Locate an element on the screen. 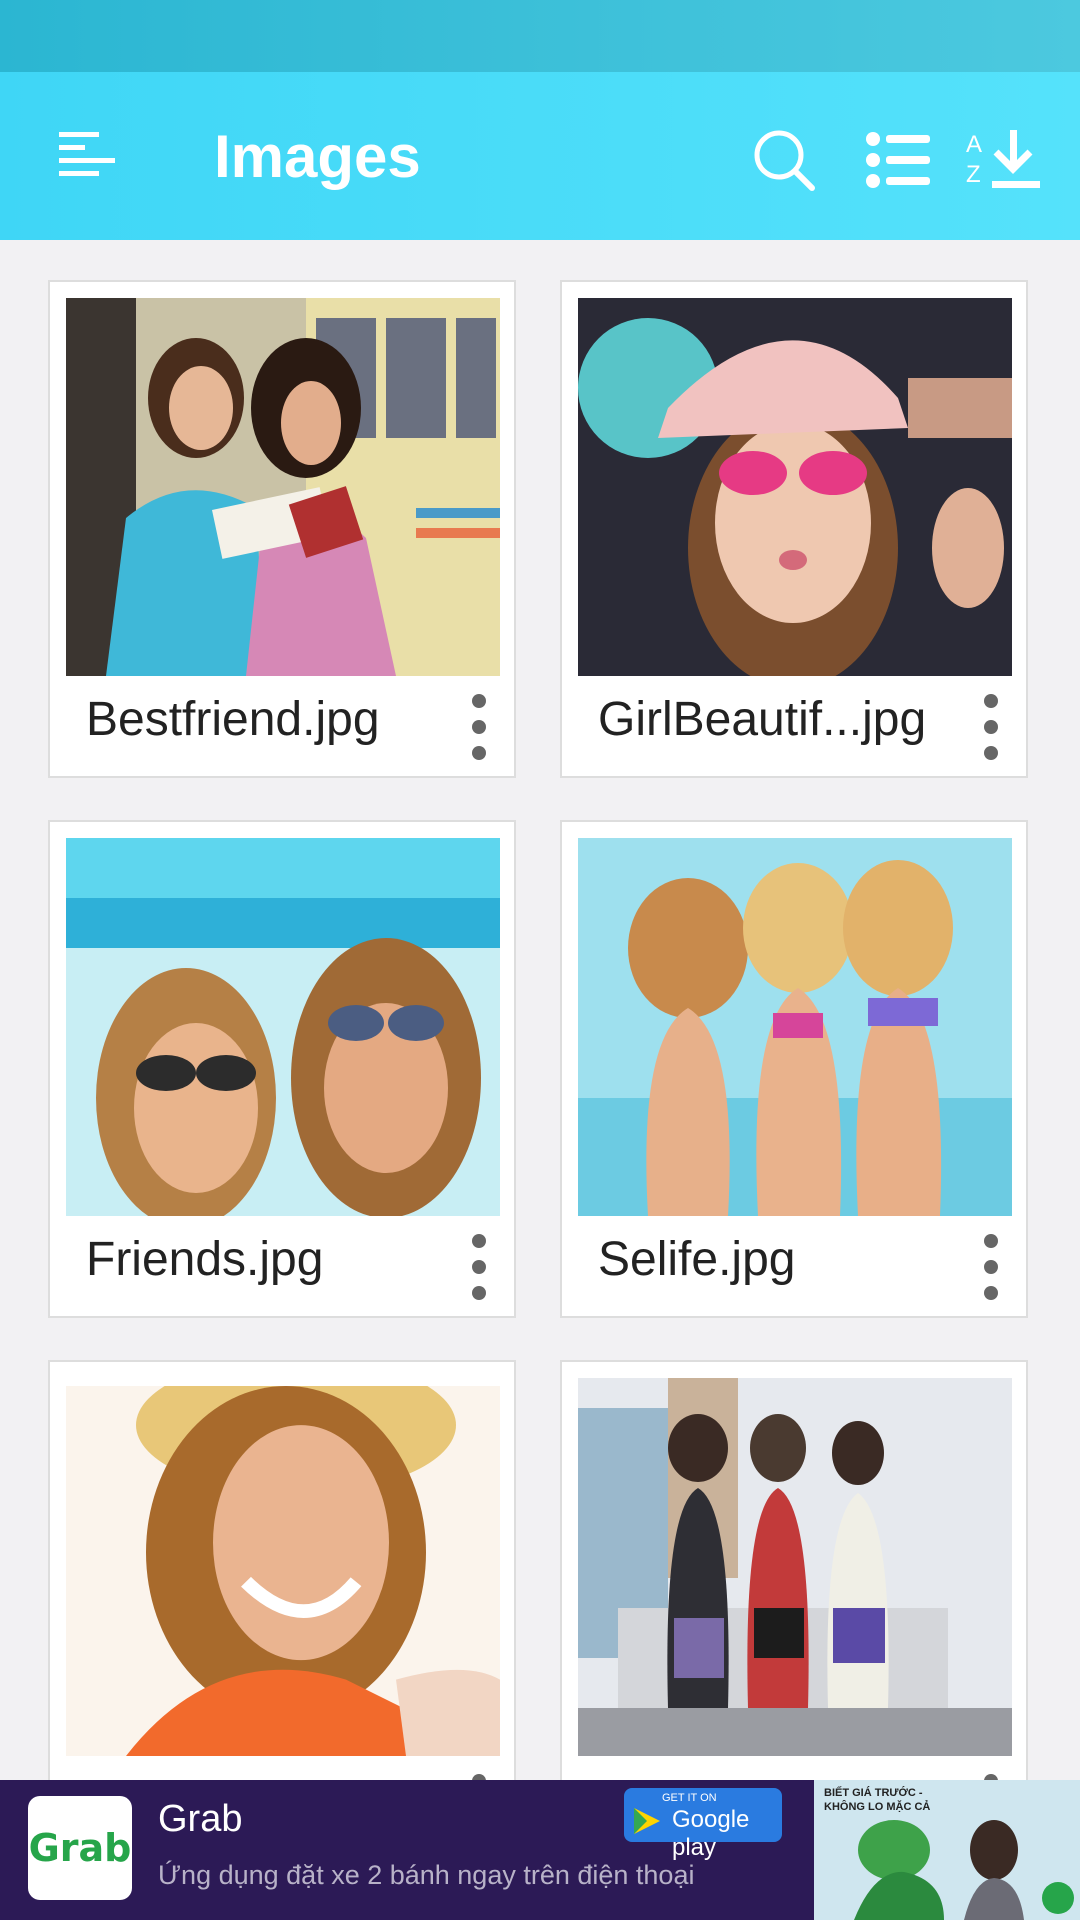 The width and height of the screenshot is (1080, 1920). app-bar: Images A Z is located at coordinates (540, 156).